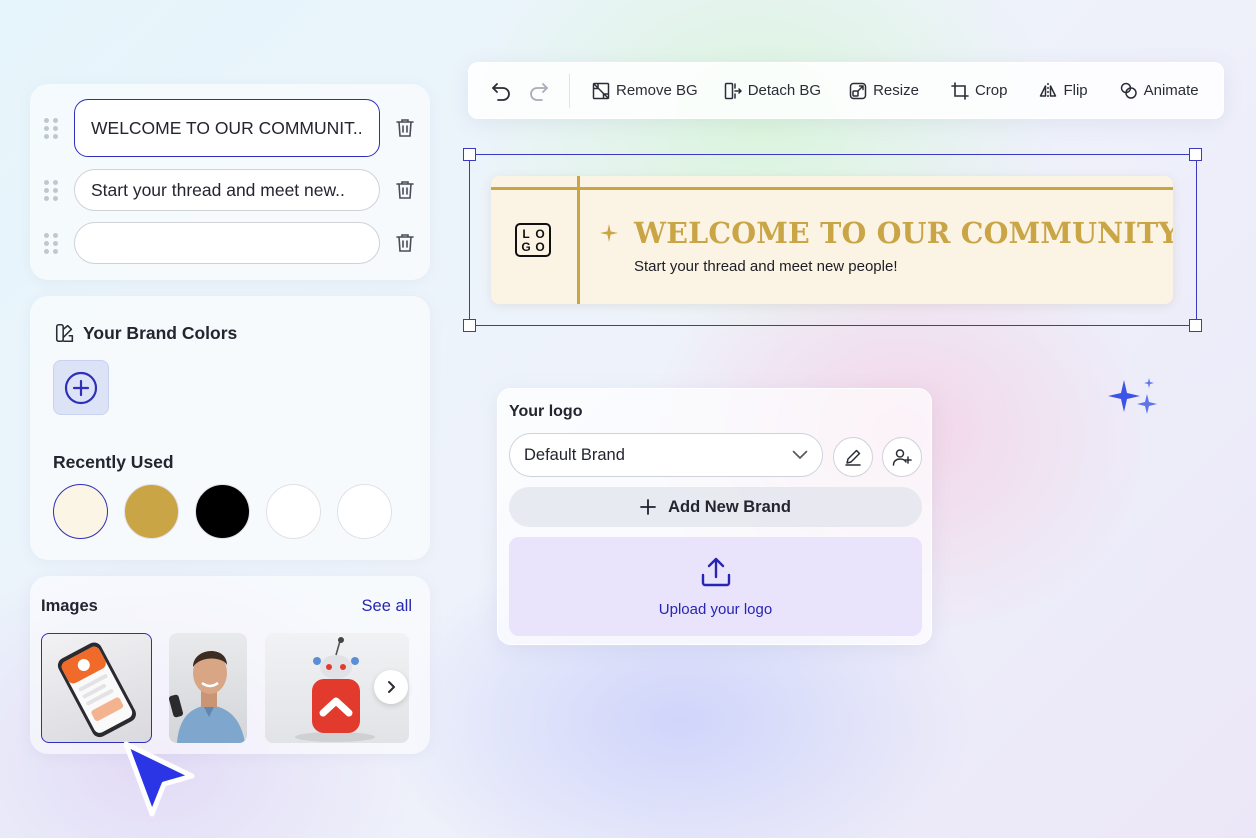 The width and height of the screenshot is (1256, 838). What do you see at coordinates (227, 190) in the screenshot?
I see `text-field-2: Start your thread and meet new..` at bounding box center [227, 190].